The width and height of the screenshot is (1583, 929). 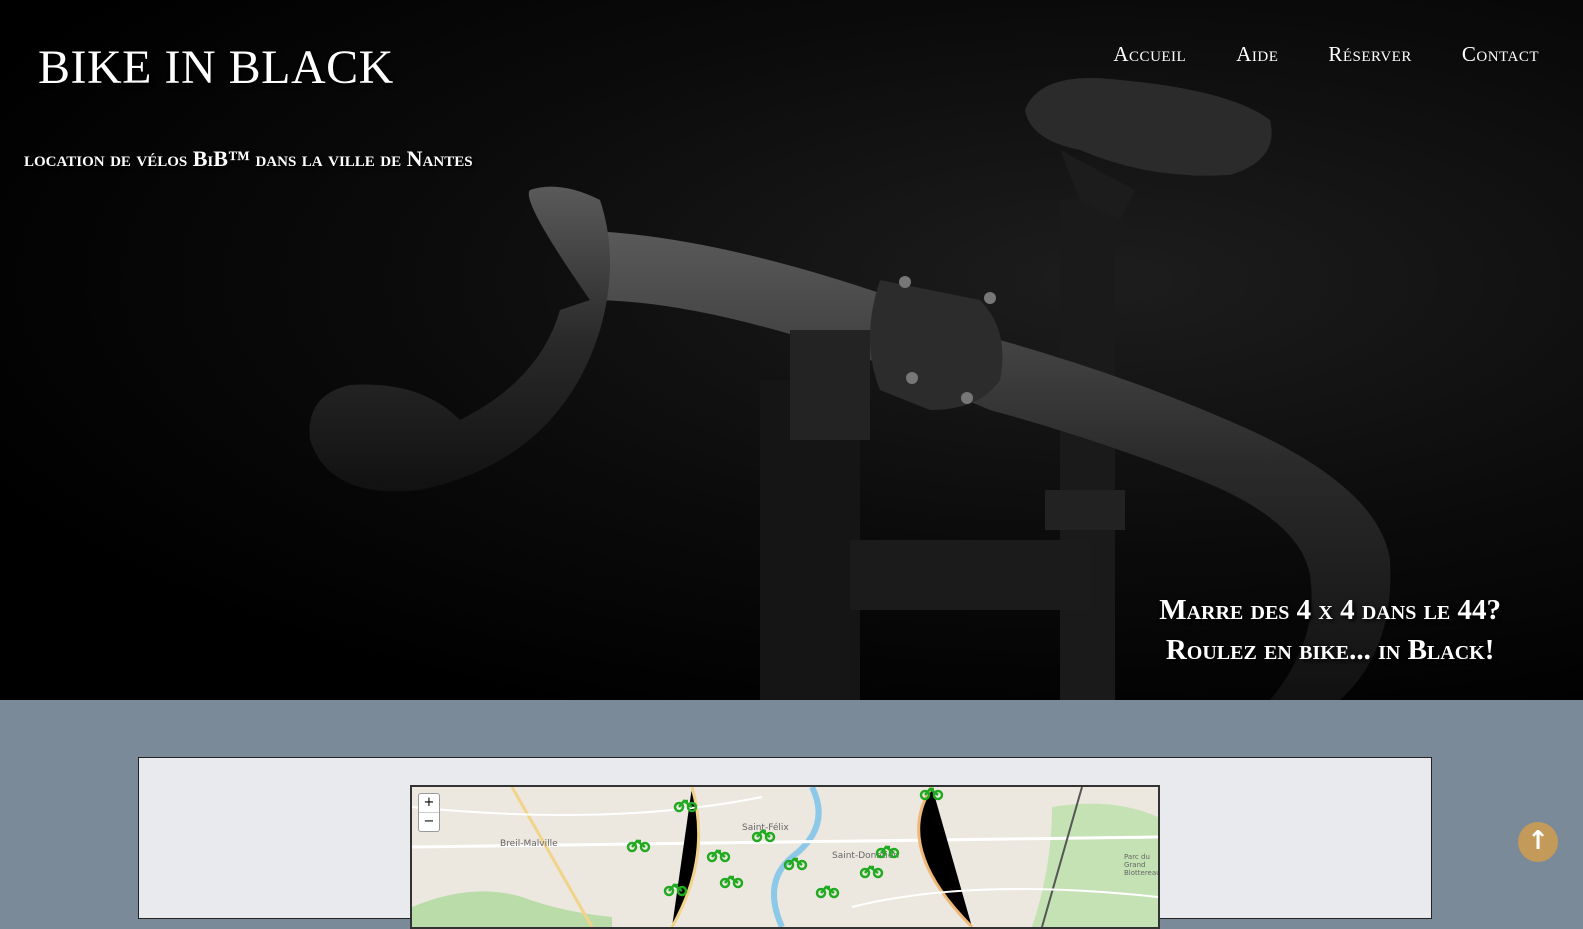 I want to click on slogan-line-1: Marre des 4 x 4 dans le 44?, so click(x=1330, y=610).